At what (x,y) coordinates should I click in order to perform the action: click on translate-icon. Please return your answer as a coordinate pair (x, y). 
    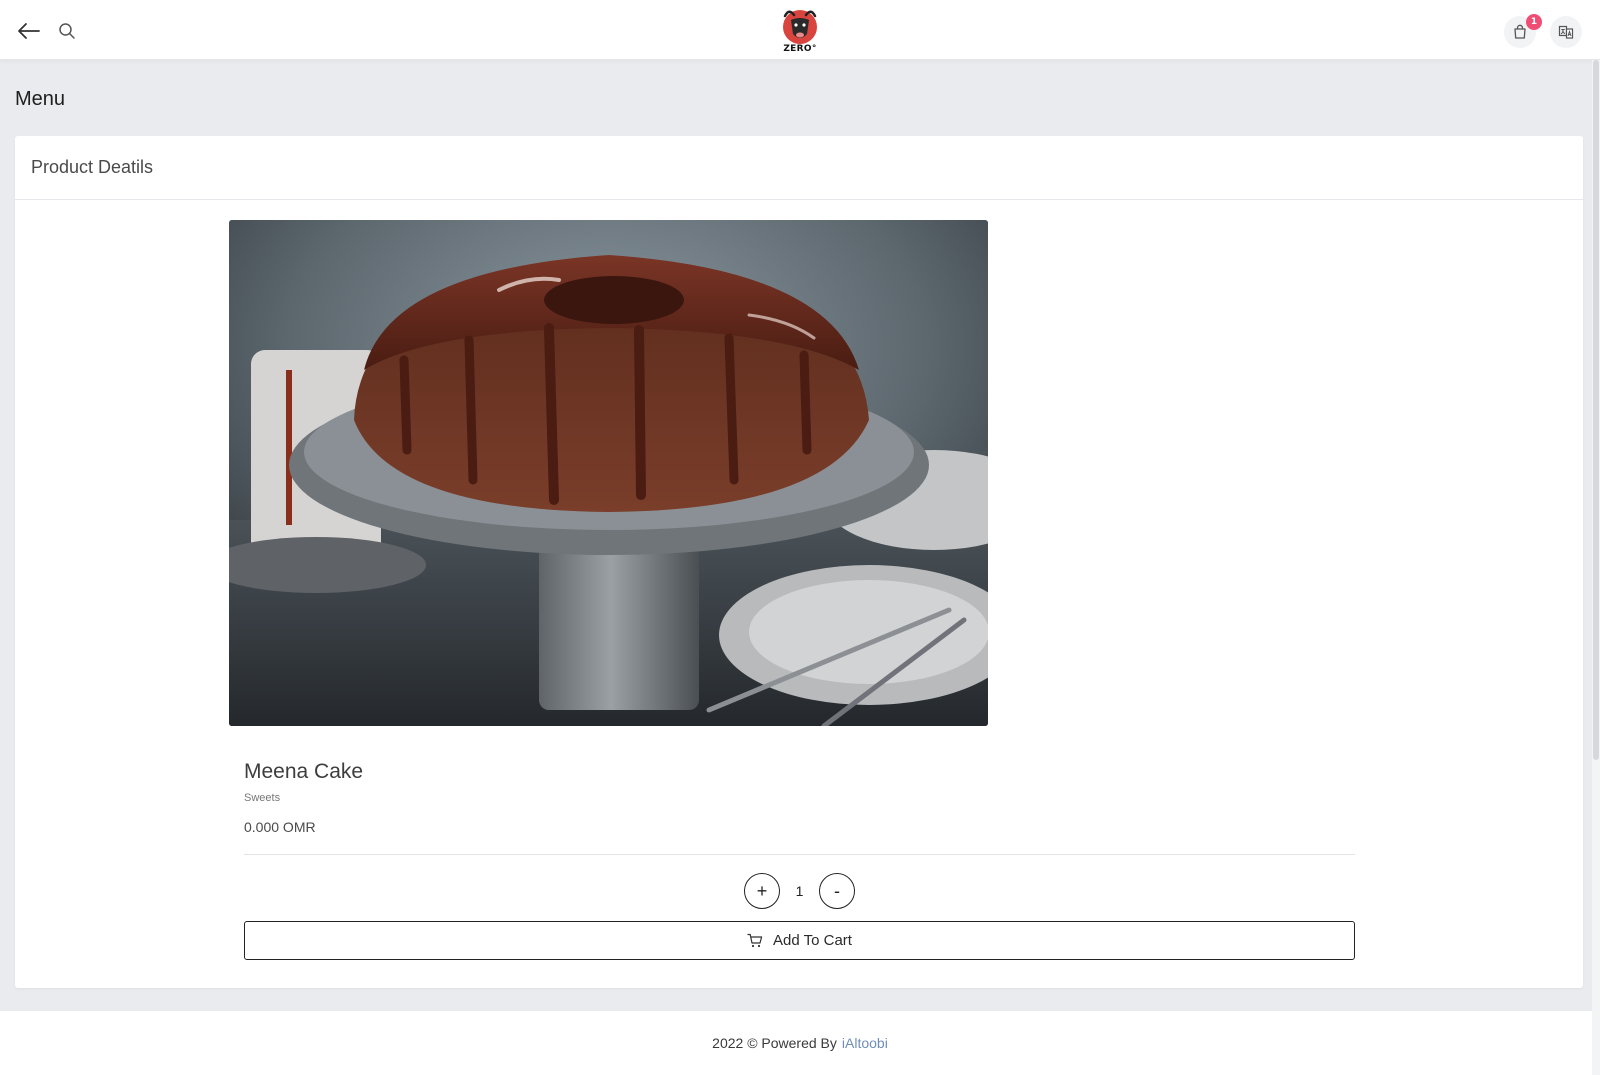
    Looking at the image, I should click on (1566, 32).